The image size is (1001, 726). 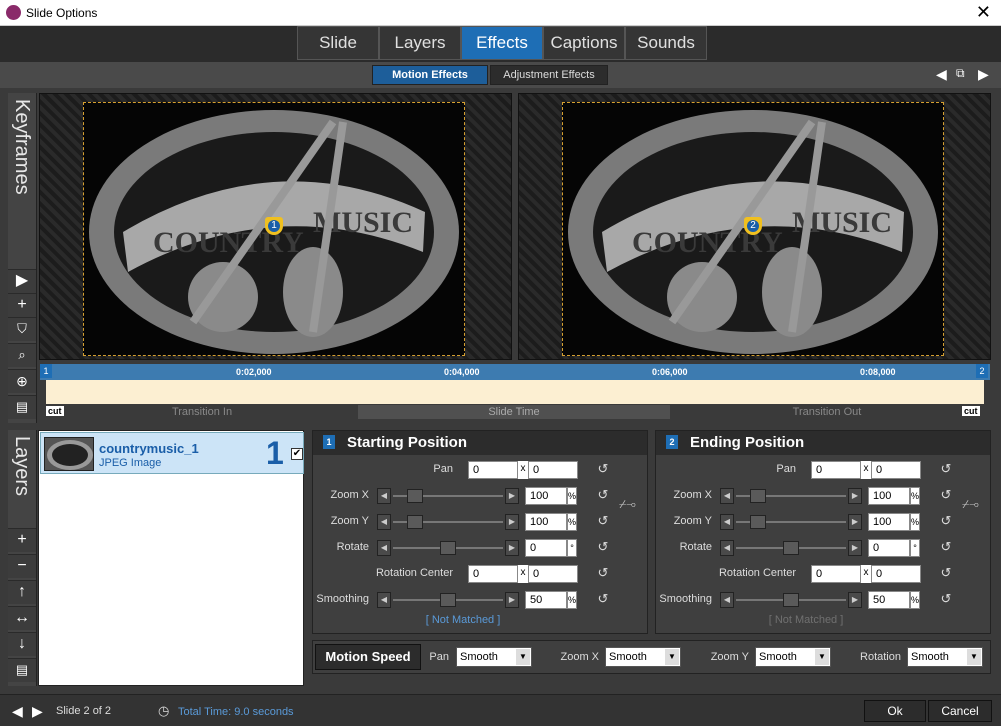 What do you see at coordinates (895, 711) in the screenshot?
I see `ok-button: Ok` at bounding box center [895, 711].